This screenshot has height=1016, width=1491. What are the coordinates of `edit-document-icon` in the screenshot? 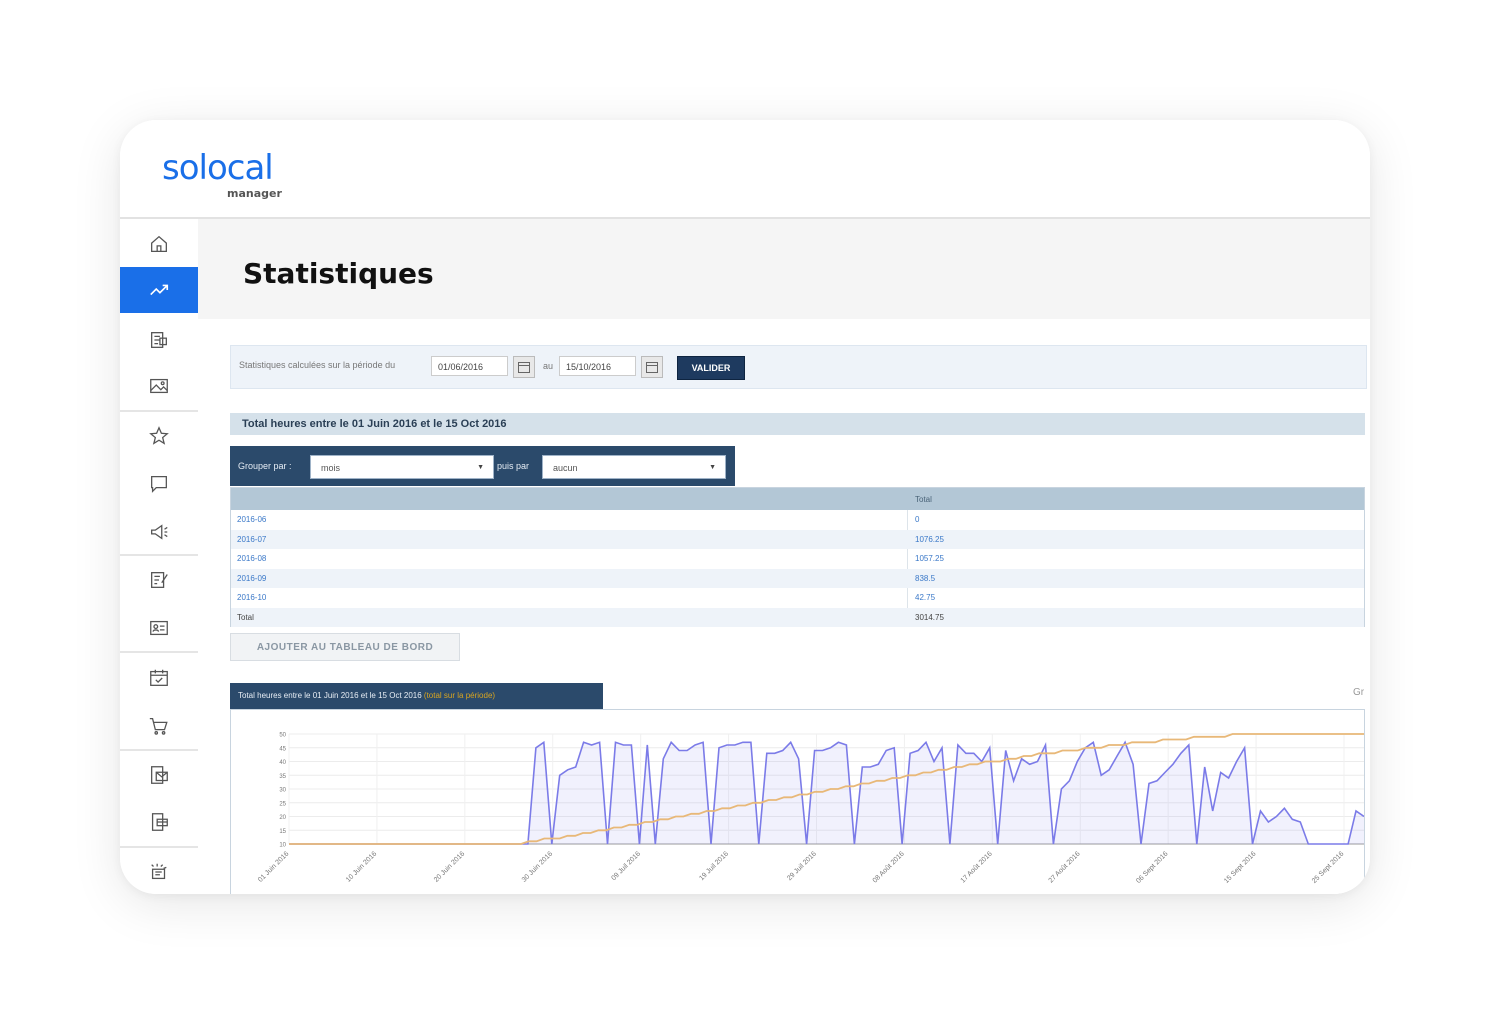 It's located at (159, 580).